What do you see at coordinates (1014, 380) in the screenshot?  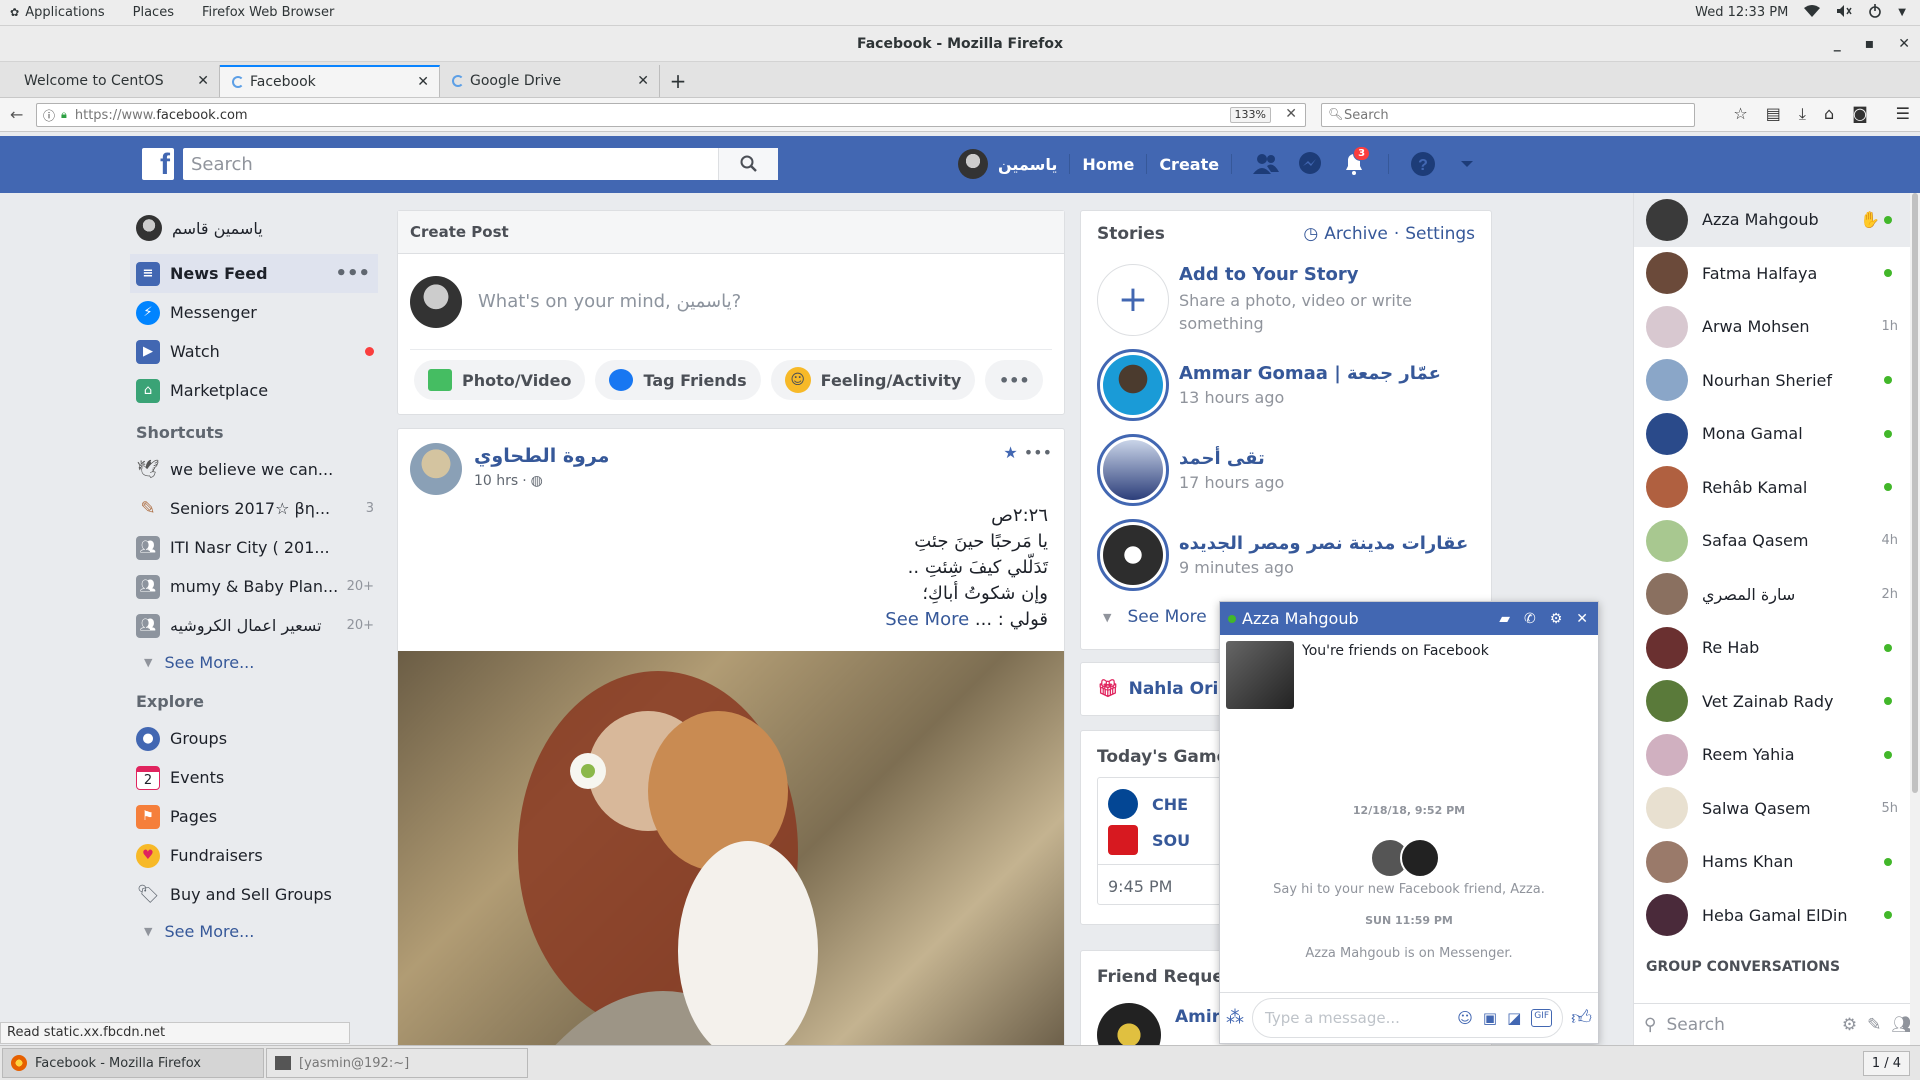 I see `more-options-button: •••` at bounding box center [1014, 380].